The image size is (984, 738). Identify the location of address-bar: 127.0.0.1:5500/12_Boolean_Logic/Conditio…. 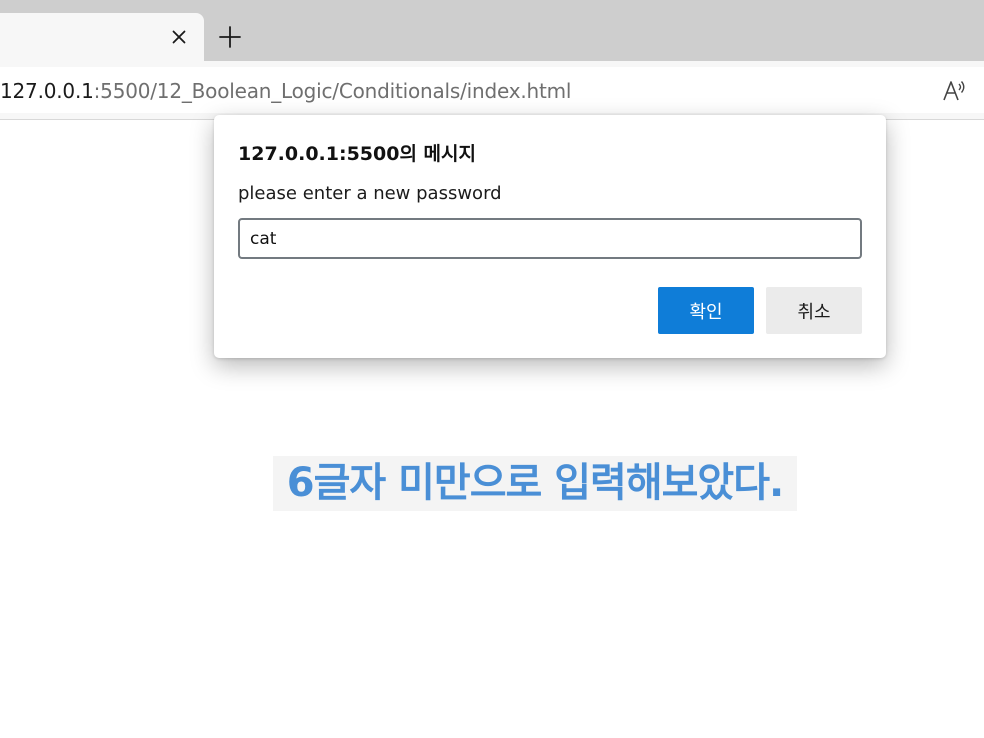
(492, 90).